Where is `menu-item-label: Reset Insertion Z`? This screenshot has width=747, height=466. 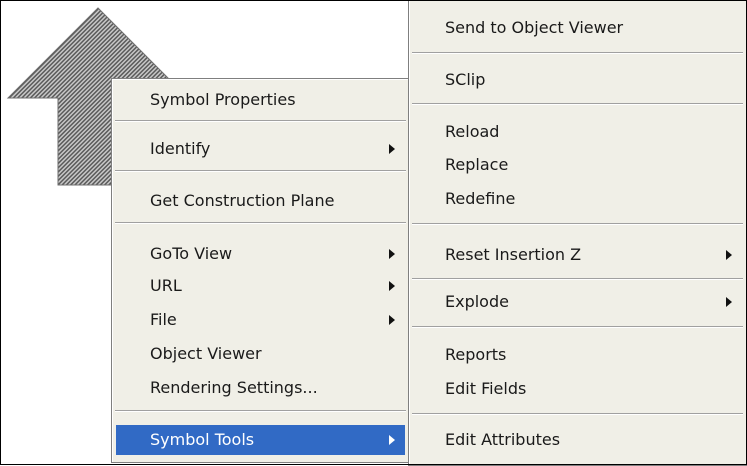 menu-item-label: Reset Insertion Z is located at coordinates (513, 254).